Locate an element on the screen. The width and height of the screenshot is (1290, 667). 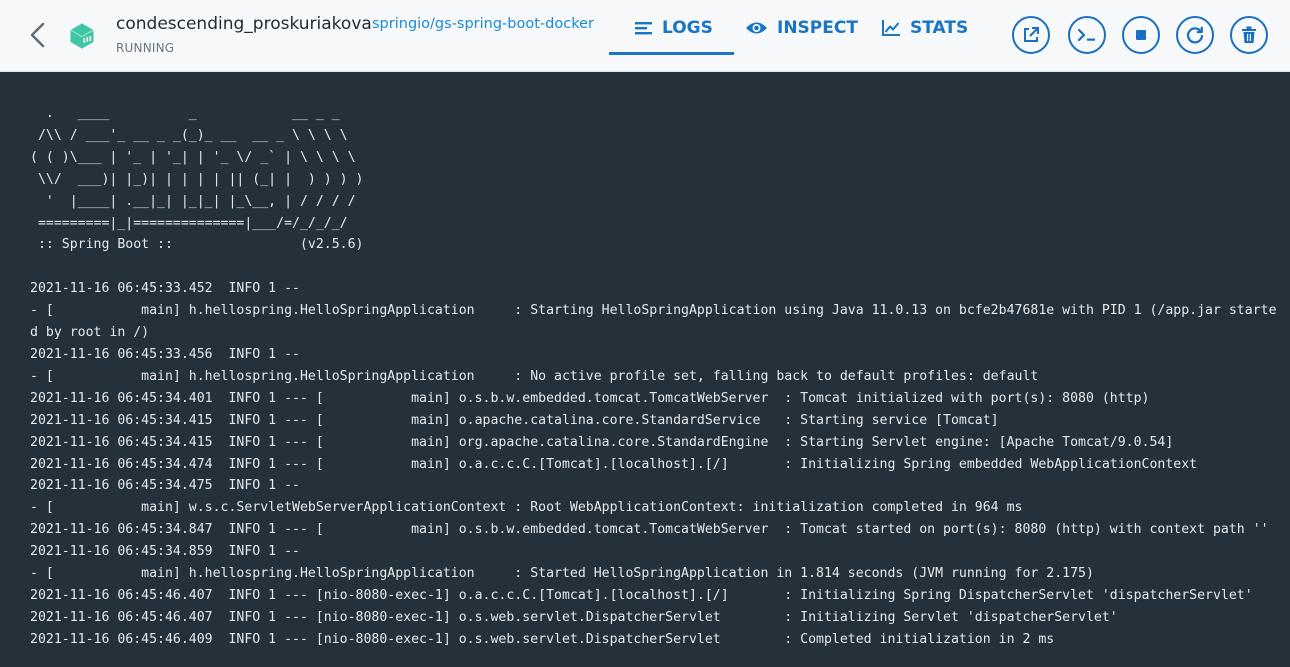
log-line: 2021-11-16 06:45:33.452 INFO 1 -- is located at coordinates (165, 289).